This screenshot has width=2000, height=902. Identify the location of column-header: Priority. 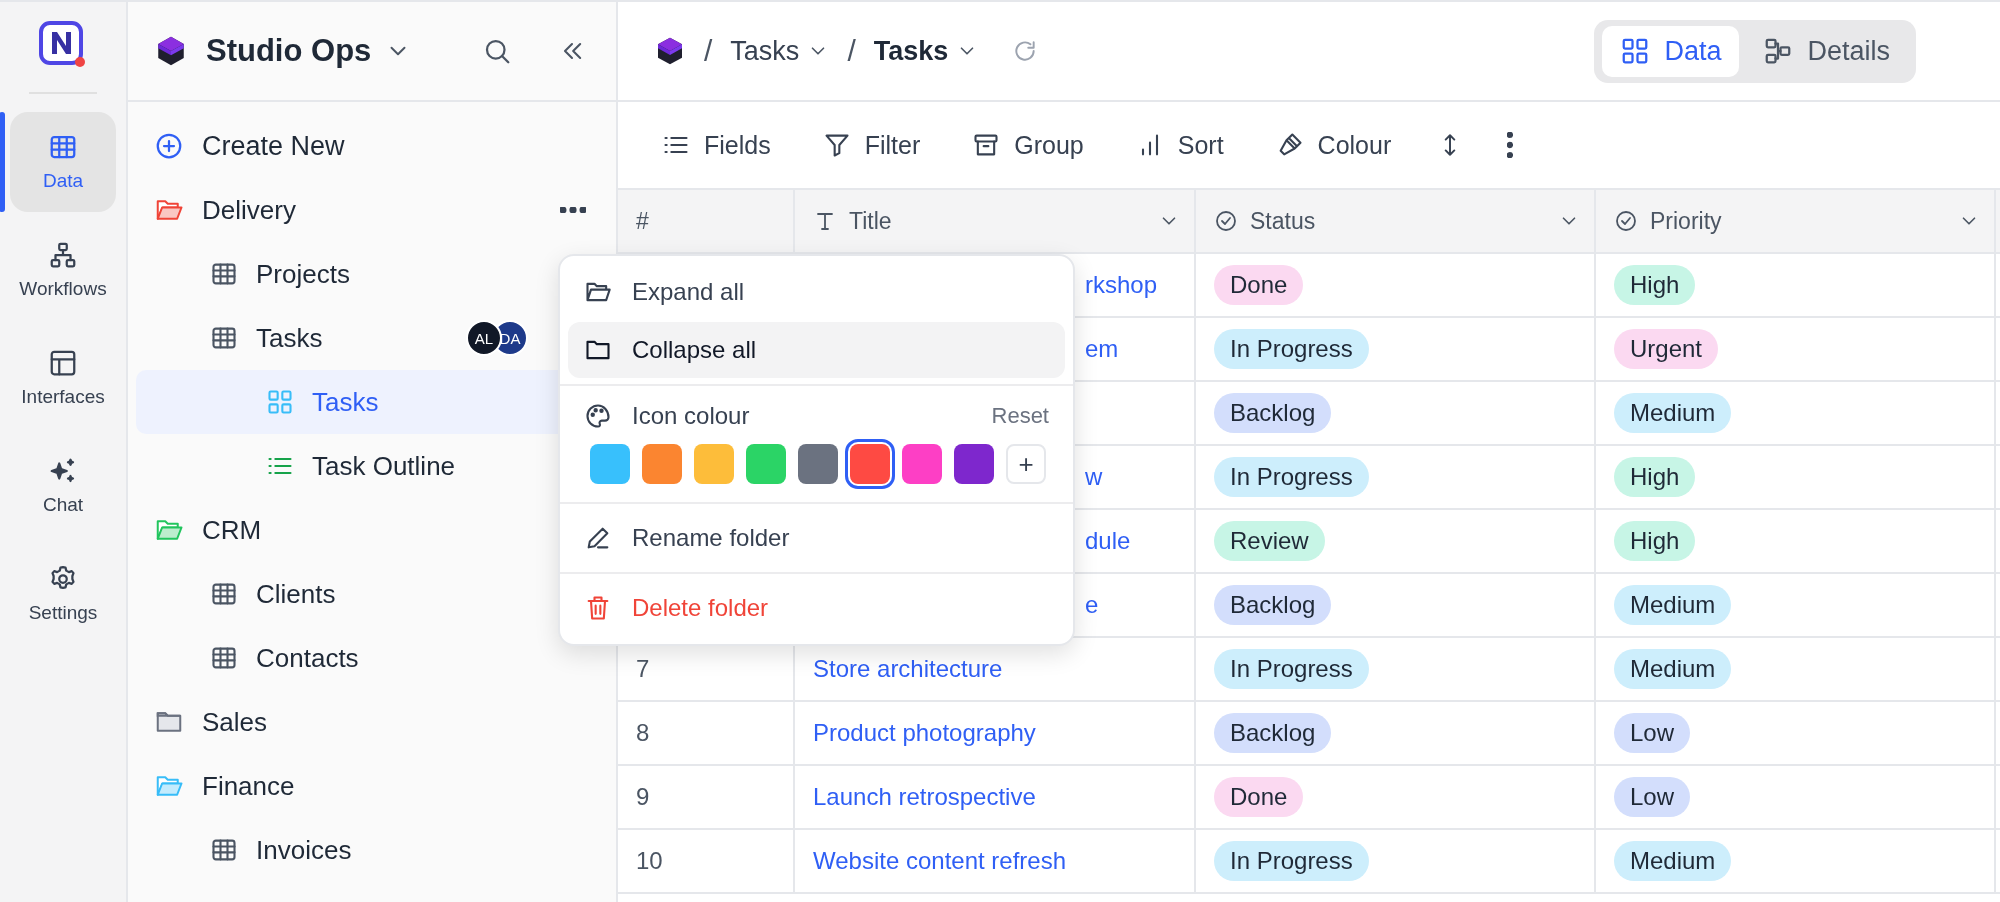
(1796, 222).